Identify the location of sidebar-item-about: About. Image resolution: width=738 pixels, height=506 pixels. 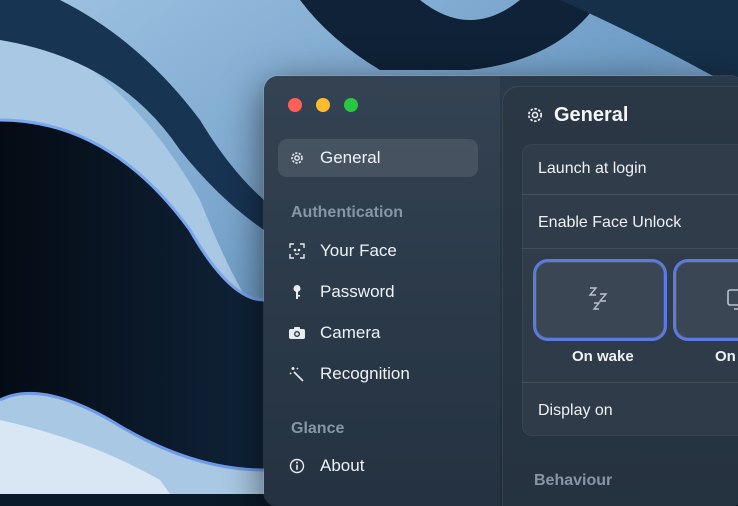
(378, 466).